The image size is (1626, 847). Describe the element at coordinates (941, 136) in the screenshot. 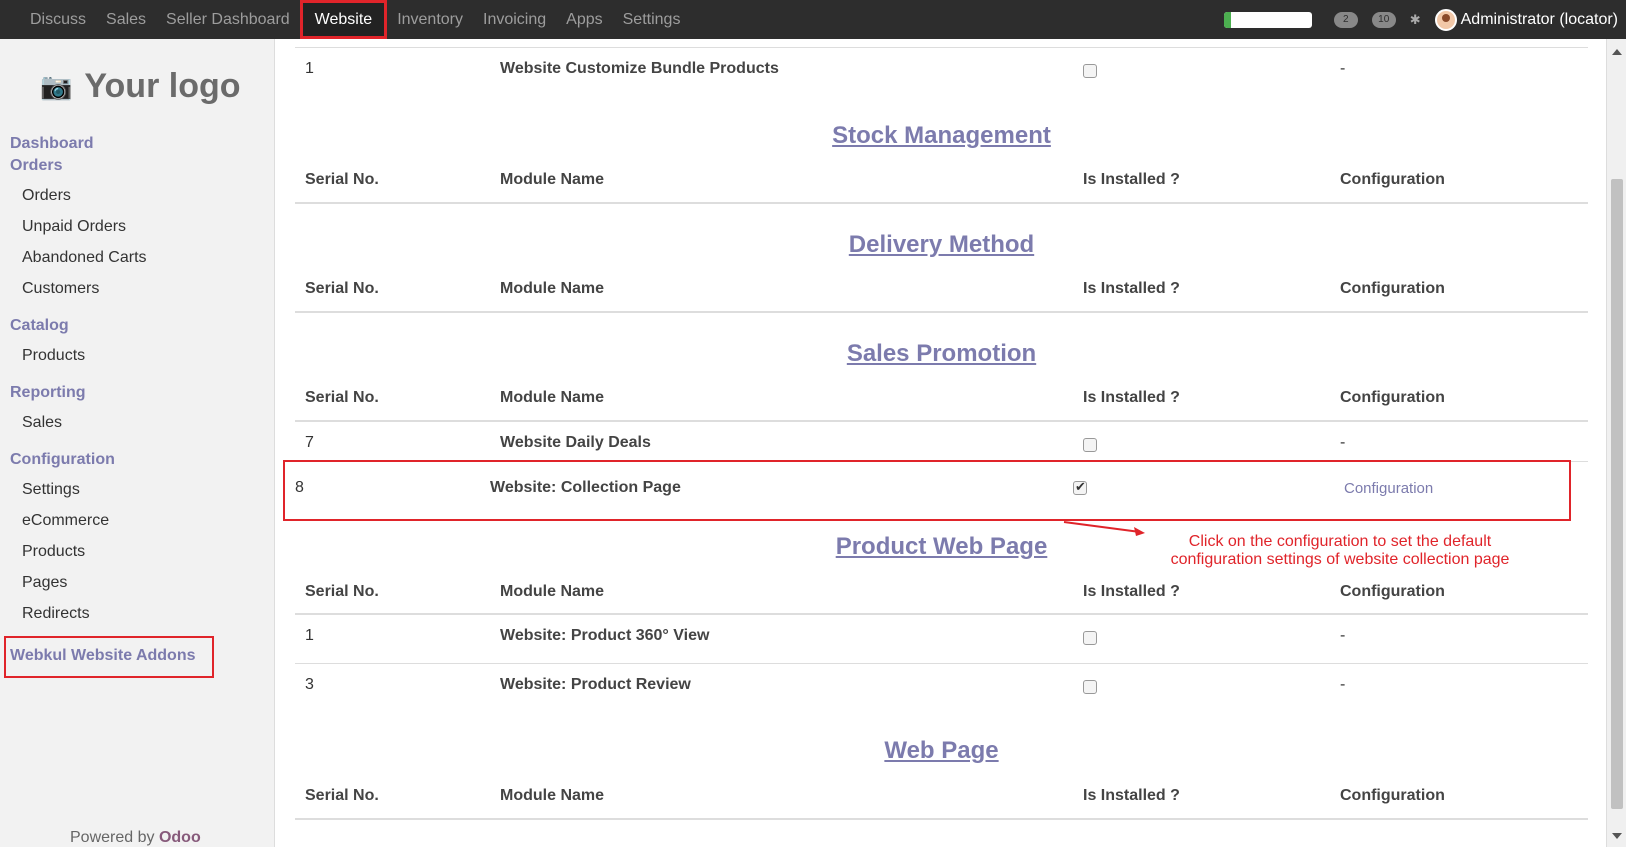

I see `section-title-stock: Stock Management` at that location.